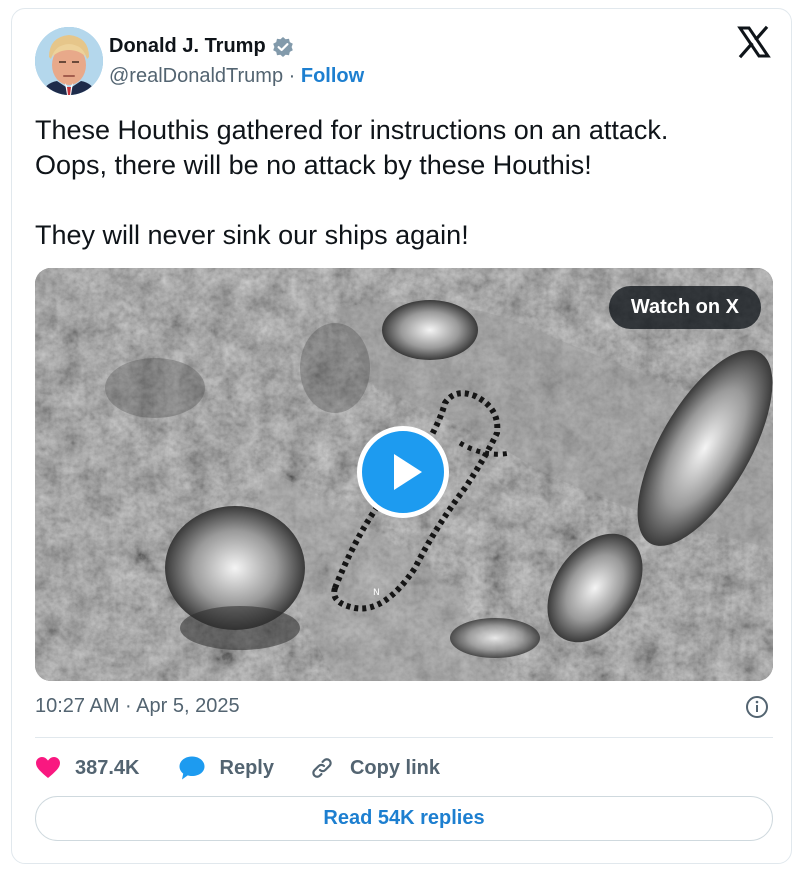 This screenshot has width=800, height=873. I want to click on avatar, so click(69, 61).